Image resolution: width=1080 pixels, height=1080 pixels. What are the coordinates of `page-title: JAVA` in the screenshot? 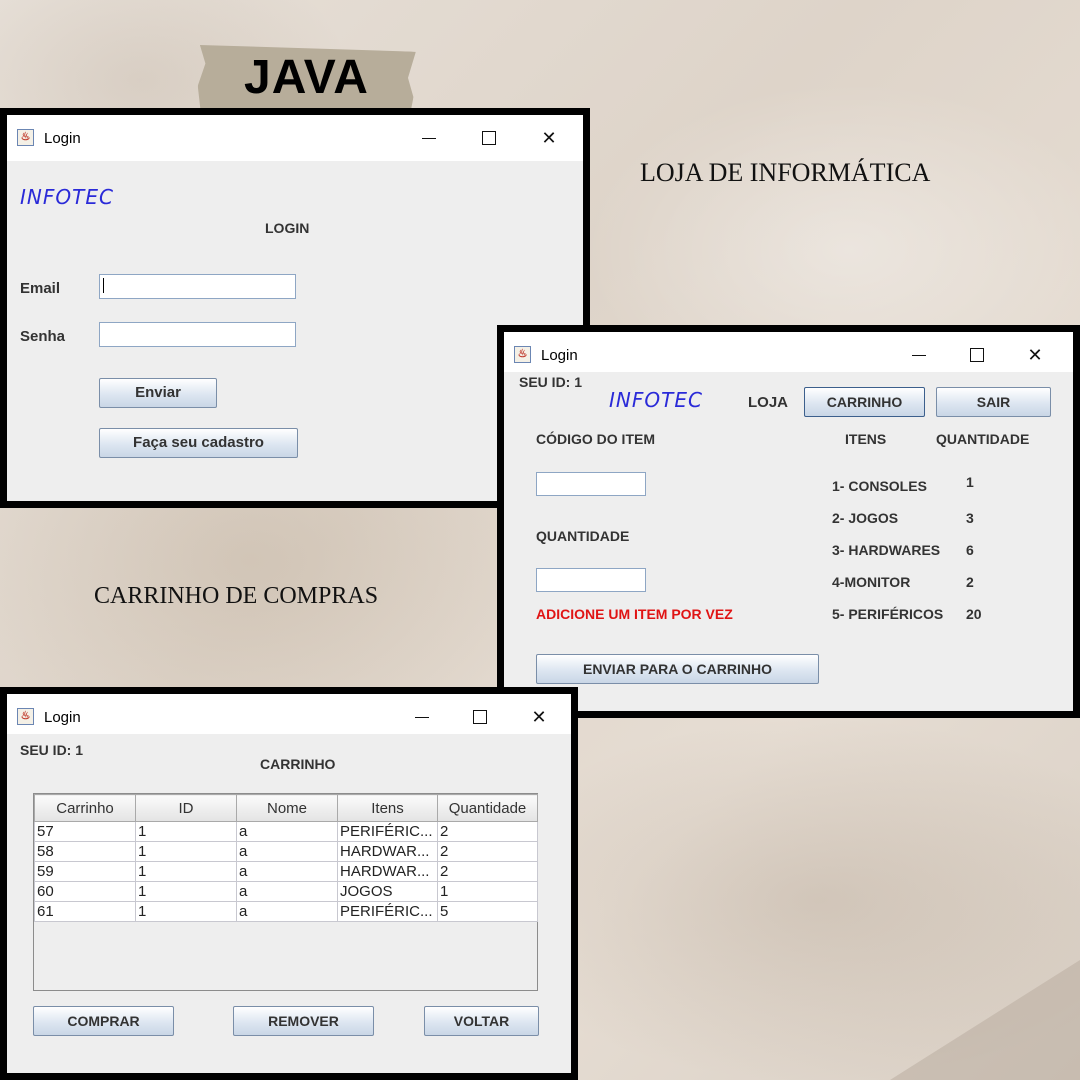 It's located at (306, 77).